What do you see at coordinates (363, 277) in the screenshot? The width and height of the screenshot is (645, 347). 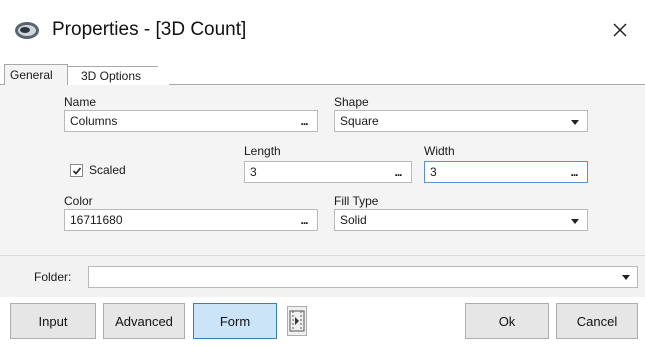 I see `folder-select` at bounding box center [363, 277].